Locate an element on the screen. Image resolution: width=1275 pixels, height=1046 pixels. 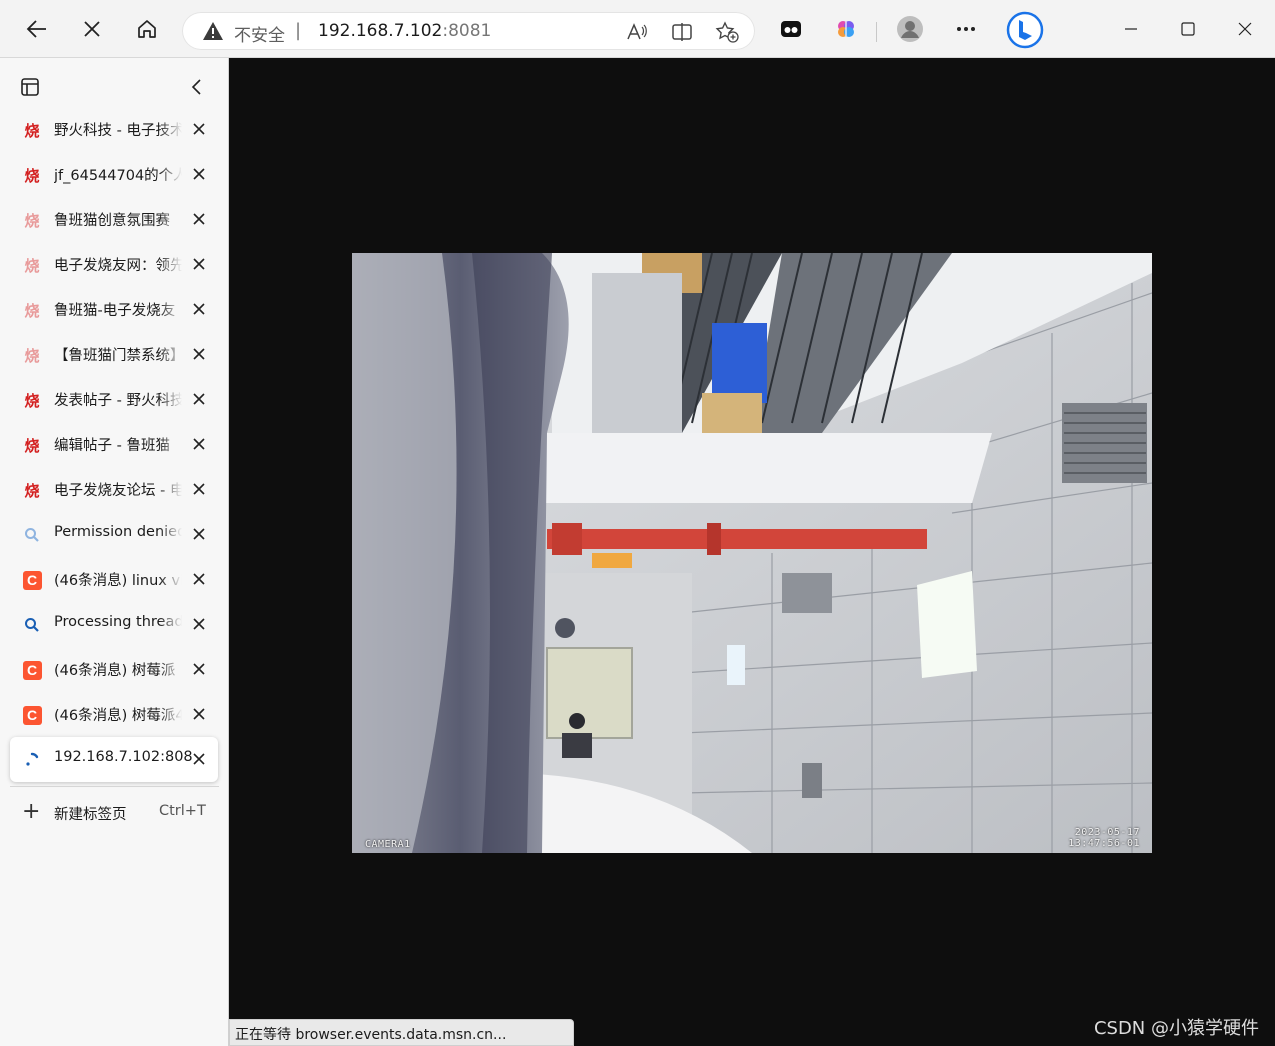
sidebar-tab: 烧电子发烧友网：领先 is located at coordinates (114, 264).